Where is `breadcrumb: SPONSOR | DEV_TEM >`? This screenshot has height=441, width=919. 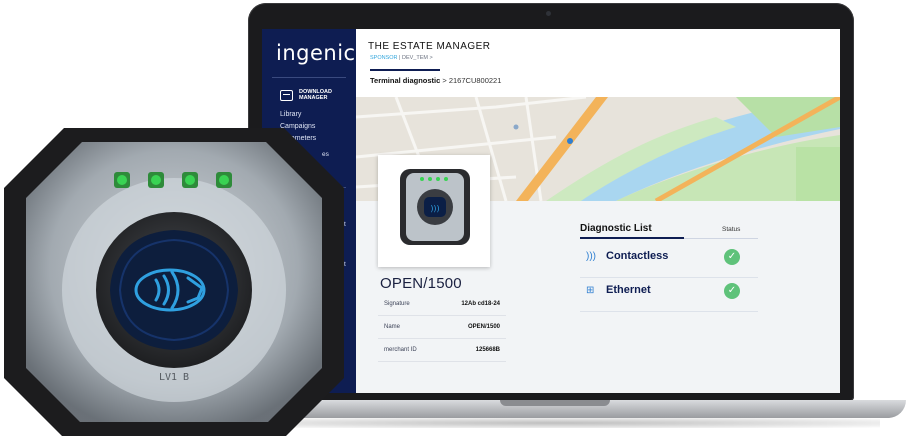
breadcrumb: SPONSOR | DEV_TEM > is located at coordinates (401, 58).